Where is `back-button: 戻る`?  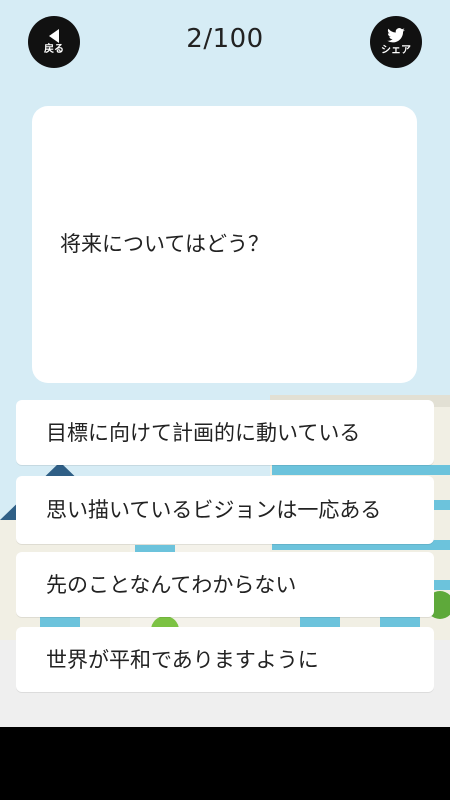
back-button: 戻る is located at coordinates (54, 42).